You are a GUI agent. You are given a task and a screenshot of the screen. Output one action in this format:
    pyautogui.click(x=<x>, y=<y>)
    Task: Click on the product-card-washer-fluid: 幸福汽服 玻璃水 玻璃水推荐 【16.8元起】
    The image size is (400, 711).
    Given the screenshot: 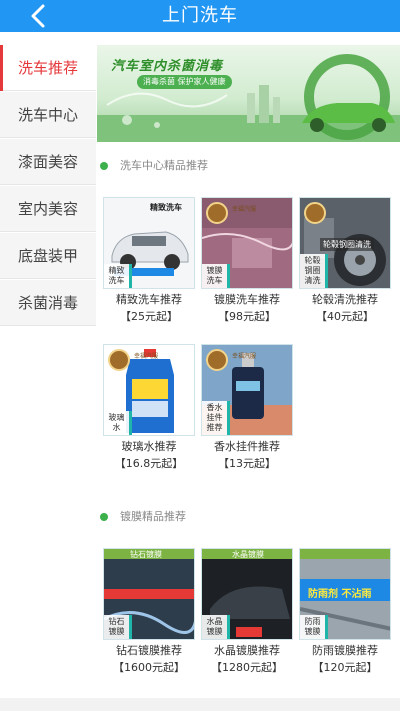 What is the action you would take?
    pyautogui.click(x=149, y=409)
    